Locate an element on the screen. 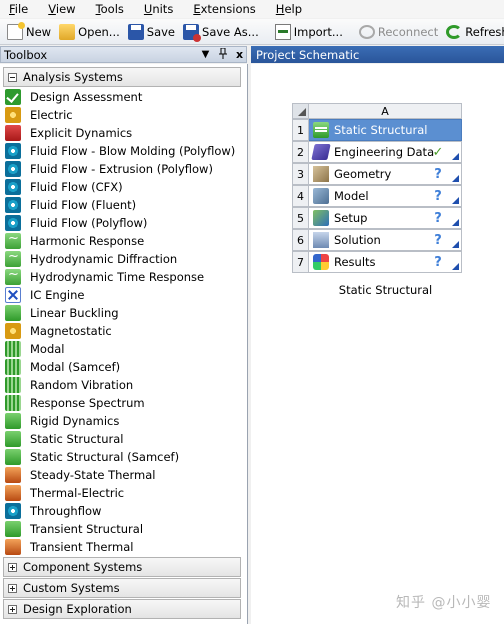 Image resolution: width=504 pixels, height=624 pixels. row-number: 1 is located at coordinates (300, 130).